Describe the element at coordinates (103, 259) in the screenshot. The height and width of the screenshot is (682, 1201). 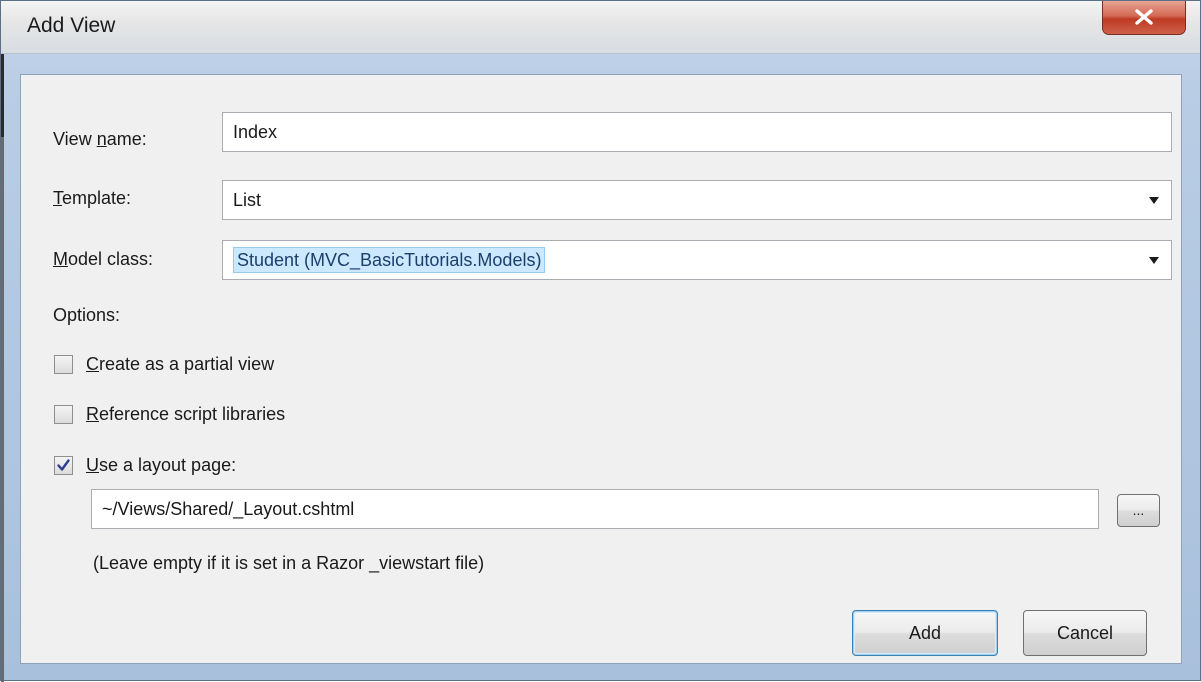
I see `model-class-label: Model class:` at that location.